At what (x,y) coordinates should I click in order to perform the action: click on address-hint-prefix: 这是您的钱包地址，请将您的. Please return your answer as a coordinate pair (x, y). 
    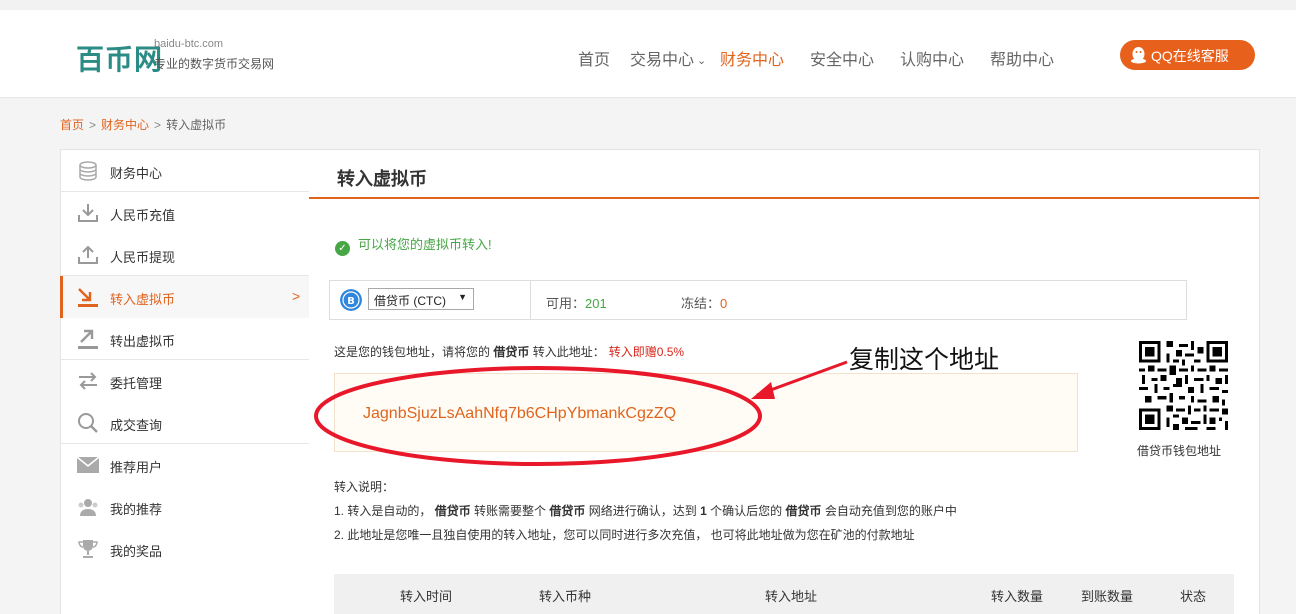
    Looking at the image, I should click on (412, 352).